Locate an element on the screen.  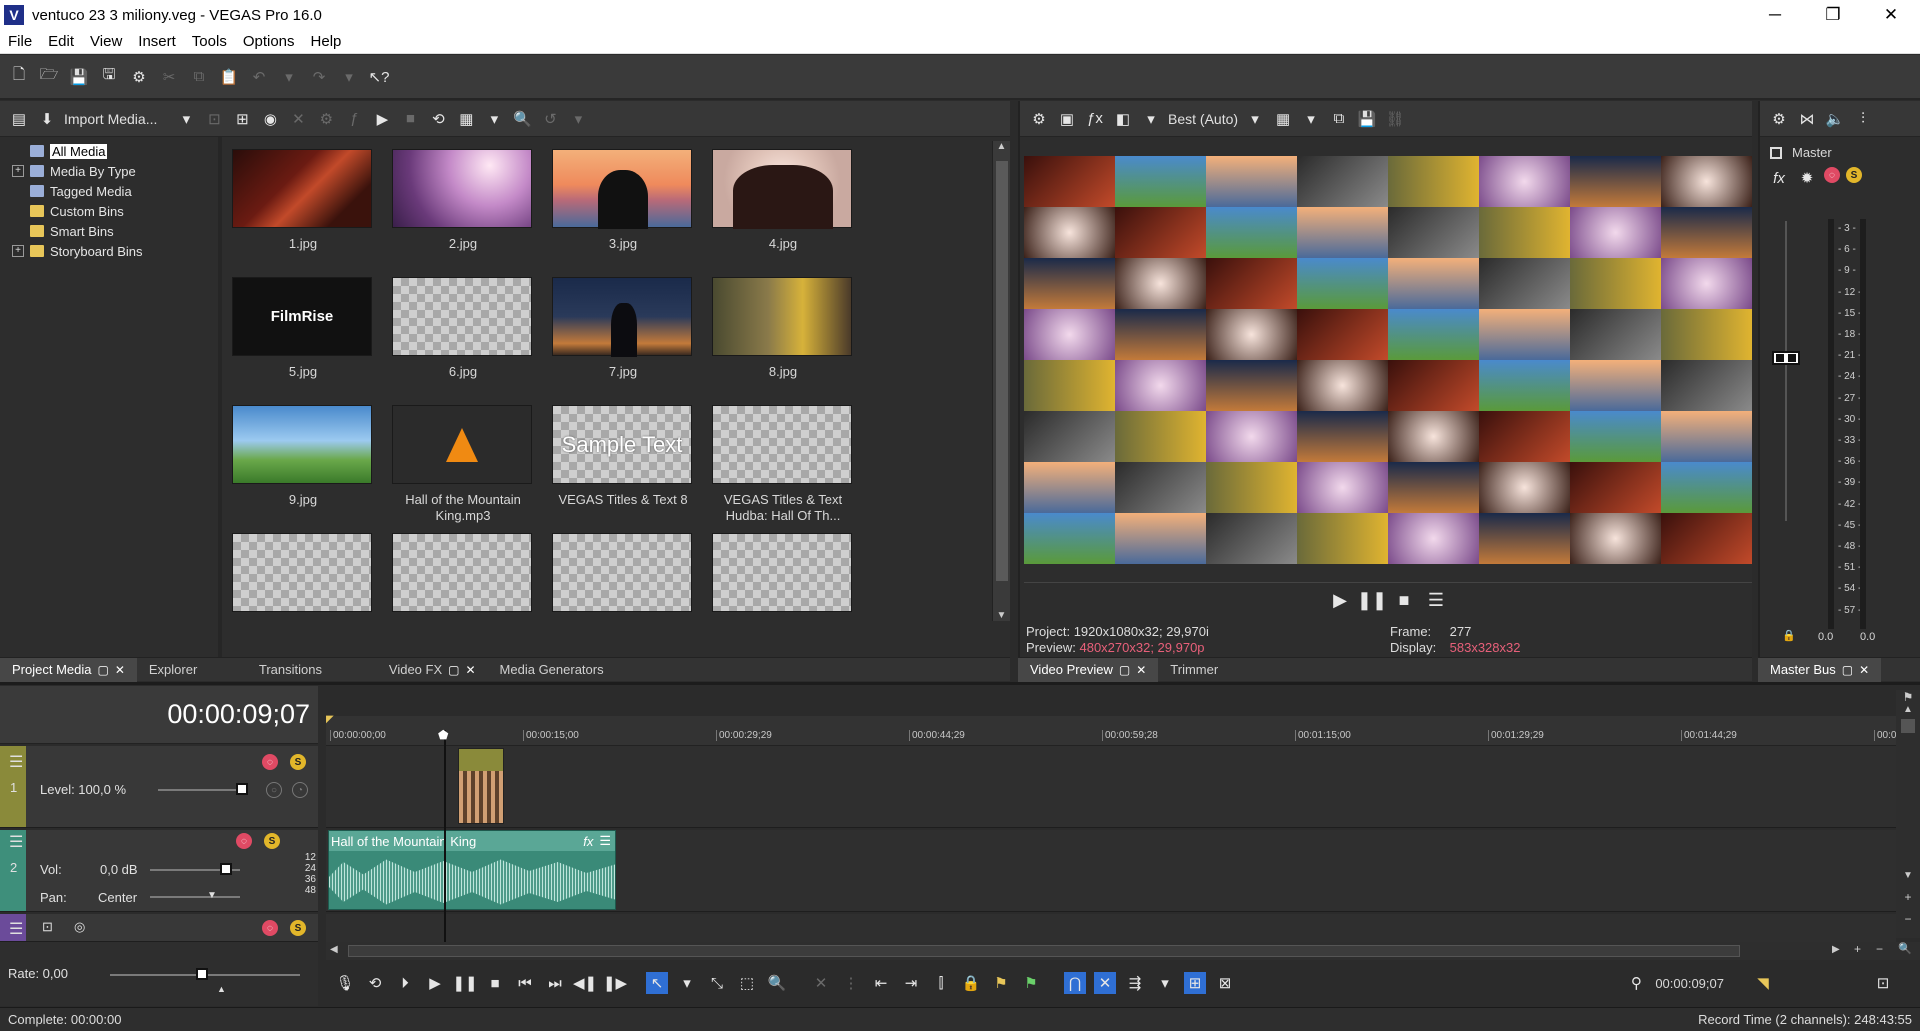
timeline-horizontal-scrollbar: ◀ ▶ + − 🔍 is located at coordinates (1123, 951).